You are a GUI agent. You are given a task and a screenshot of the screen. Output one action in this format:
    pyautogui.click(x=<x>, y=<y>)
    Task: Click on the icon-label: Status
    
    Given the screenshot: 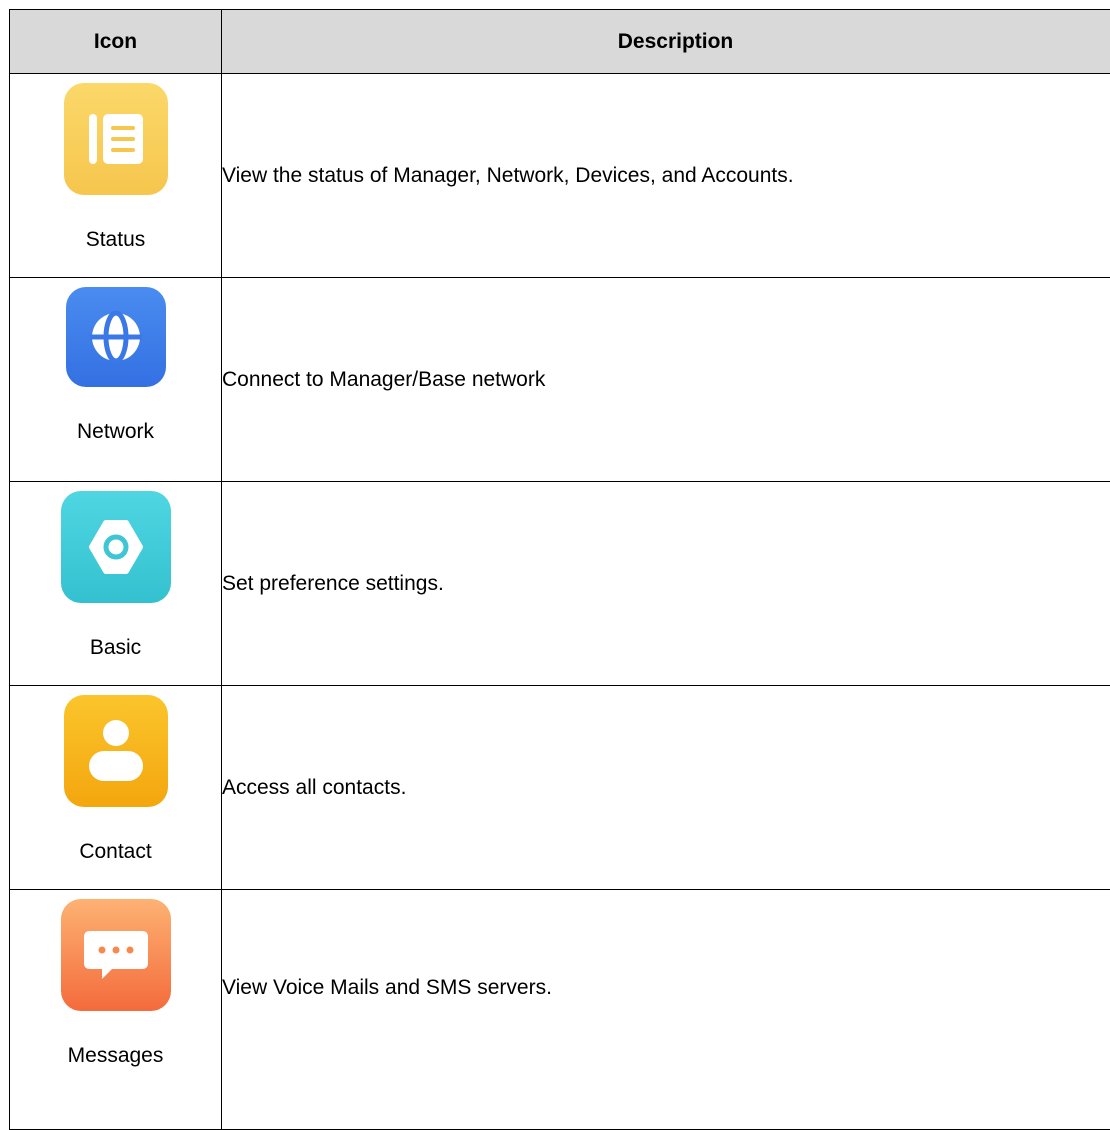 What is the action you would take?
    pyautogui.click(x=115, y=240)
    